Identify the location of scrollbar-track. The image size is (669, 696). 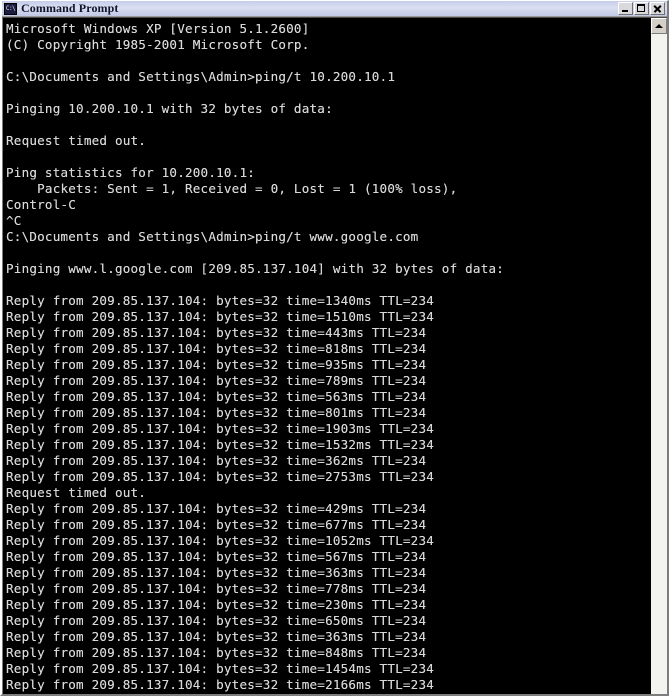
(659, 364).